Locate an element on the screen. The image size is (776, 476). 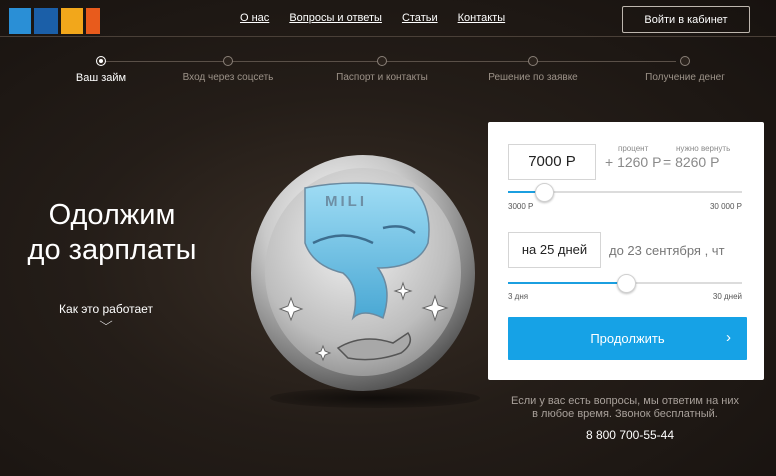
hero-line-1: Одолжим is located at coordinates (112, 215).